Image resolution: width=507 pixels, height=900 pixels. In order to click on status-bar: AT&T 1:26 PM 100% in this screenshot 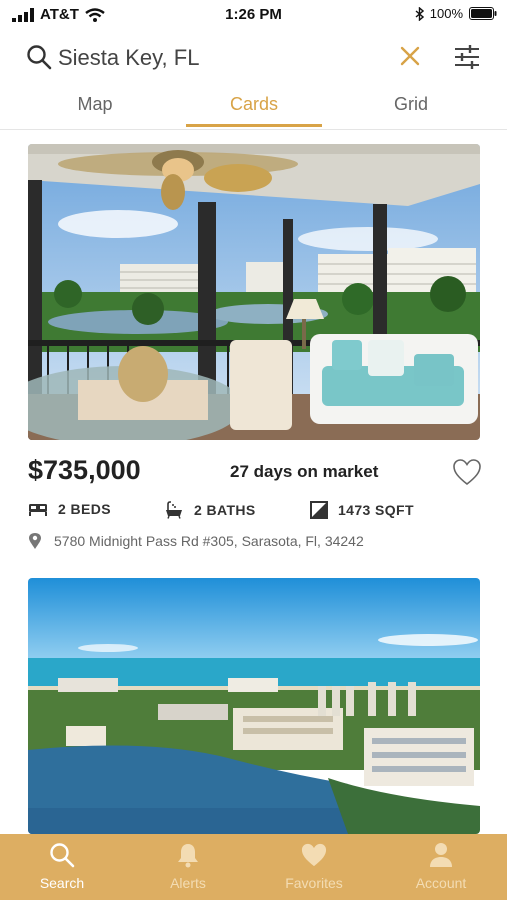, I will do `click(253, 15)`.